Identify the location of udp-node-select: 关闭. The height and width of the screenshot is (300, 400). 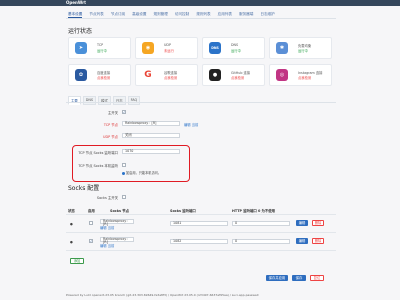
(151, 135).